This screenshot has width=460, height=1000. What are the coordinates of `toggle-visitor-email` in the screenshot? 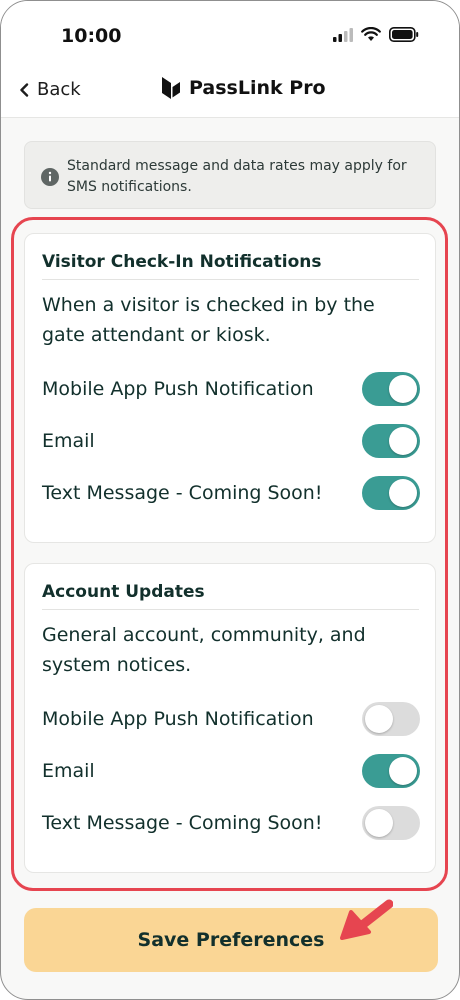 It's located at (391, 441).